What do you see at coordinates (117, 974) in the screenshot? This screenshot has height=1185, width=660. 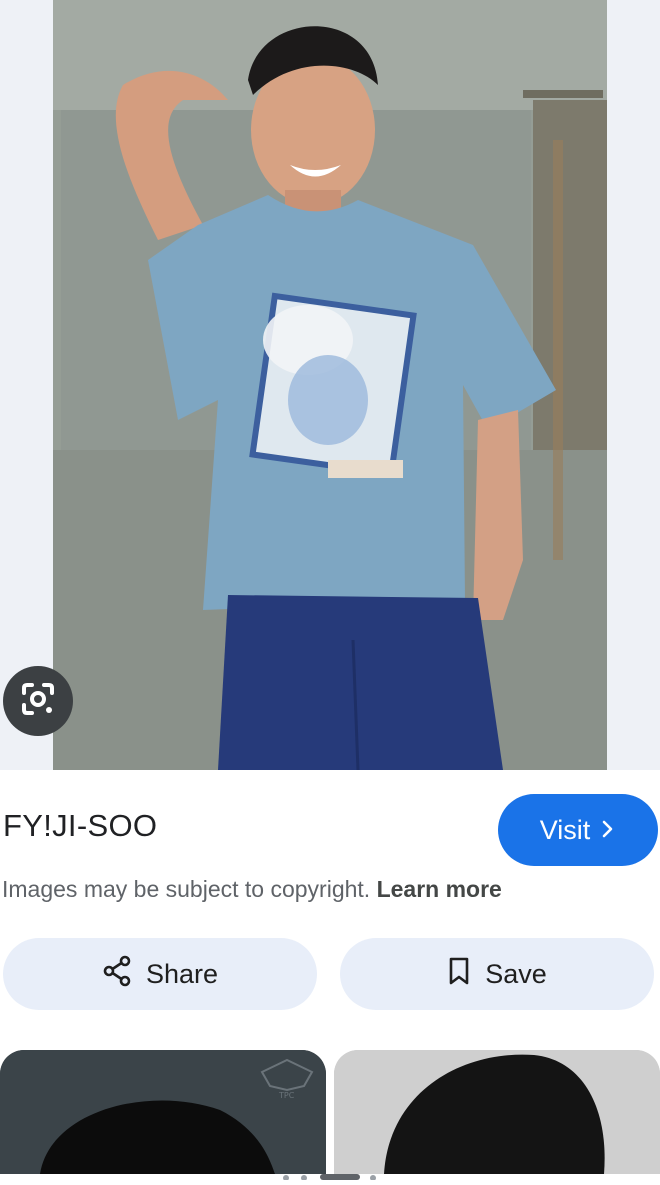 I see `share-icon` at bounding box center [117, 974].